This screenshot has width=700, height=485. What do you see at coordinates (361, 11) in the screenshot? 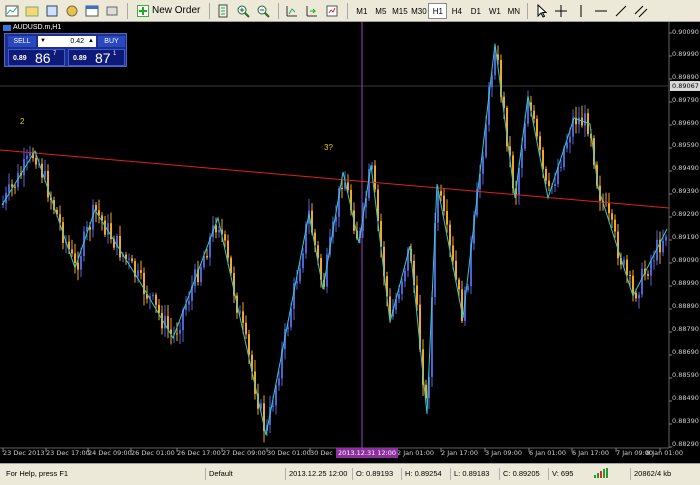
I see `timeframe-m1: M1` at bounding box center [361, 11].